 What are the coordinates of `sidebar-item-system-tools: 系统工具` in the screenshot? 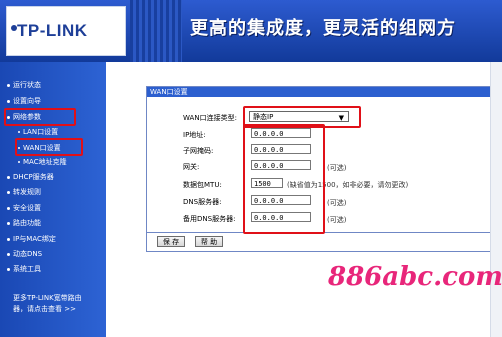 It's located at (24, 269).